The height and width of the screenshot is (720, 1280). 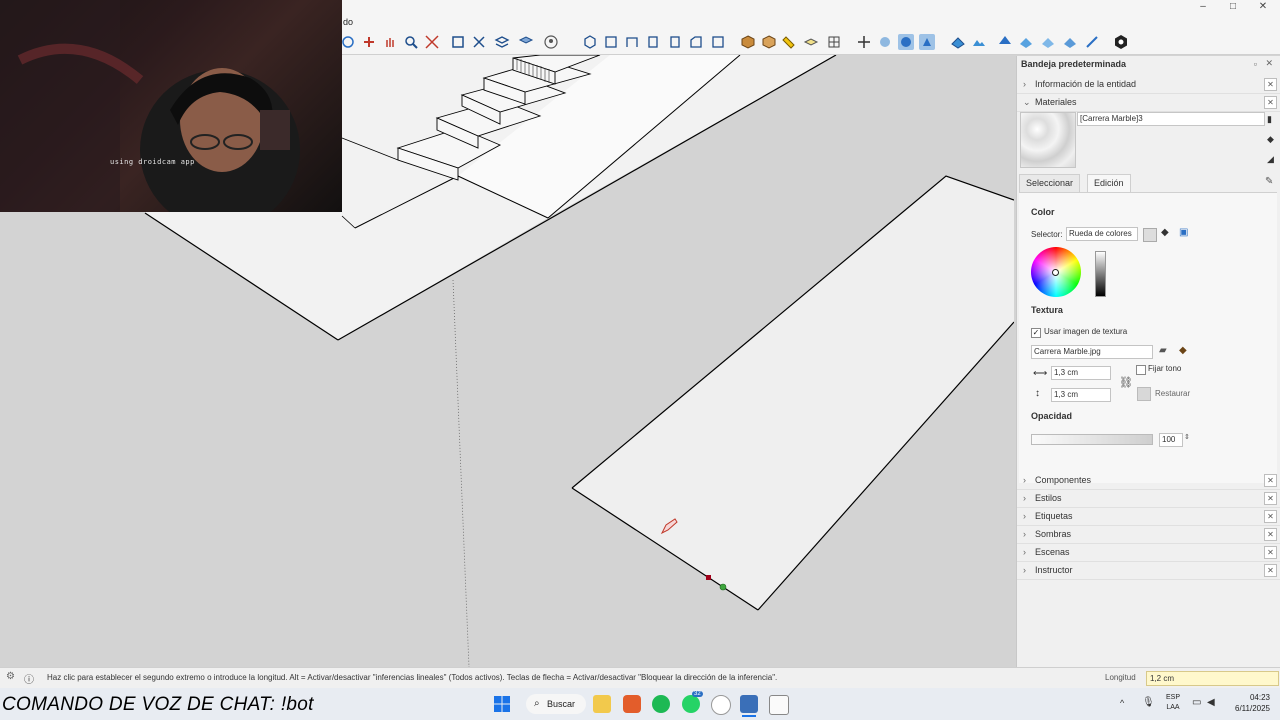 What do you see at coordinates (1092, 439) in the screenshot?
I see `opacity-slider` at bounding box center [1092, 439].